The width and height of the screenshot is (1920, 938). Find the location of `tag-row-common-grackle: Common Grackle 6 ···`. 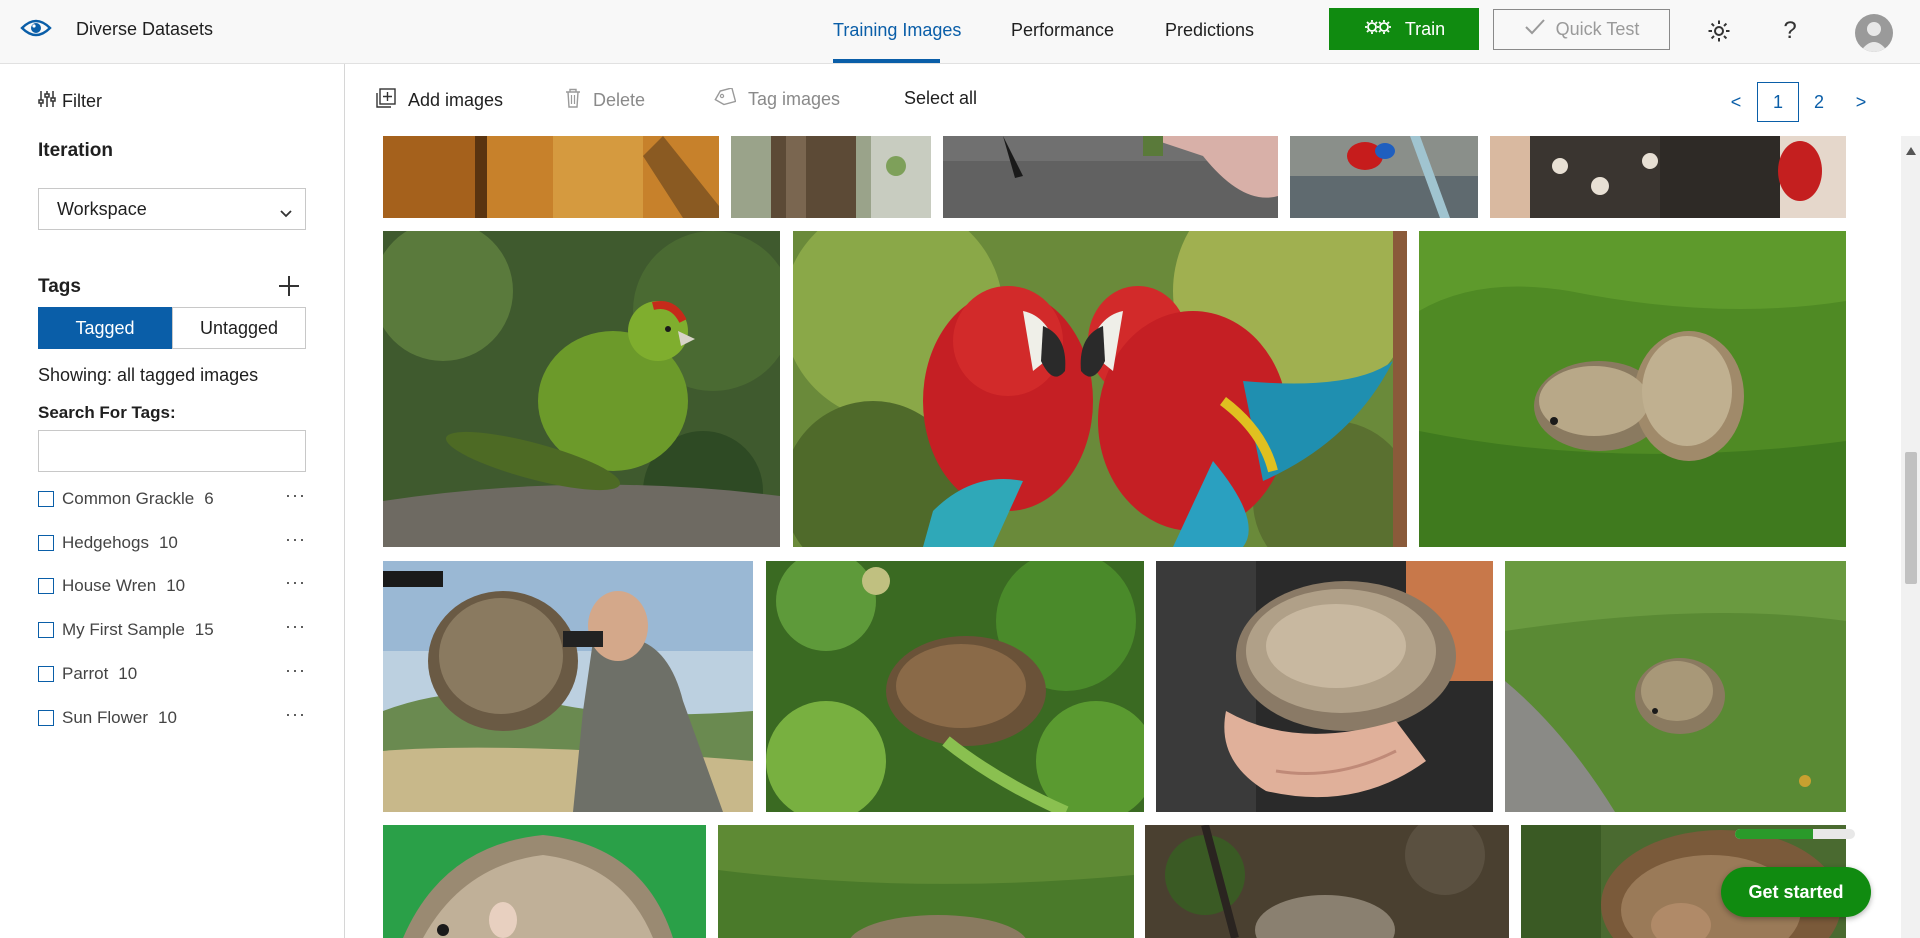

tag-row-common-grackle: Common Grackle 6 ··· is located at coordinates (172, 499).